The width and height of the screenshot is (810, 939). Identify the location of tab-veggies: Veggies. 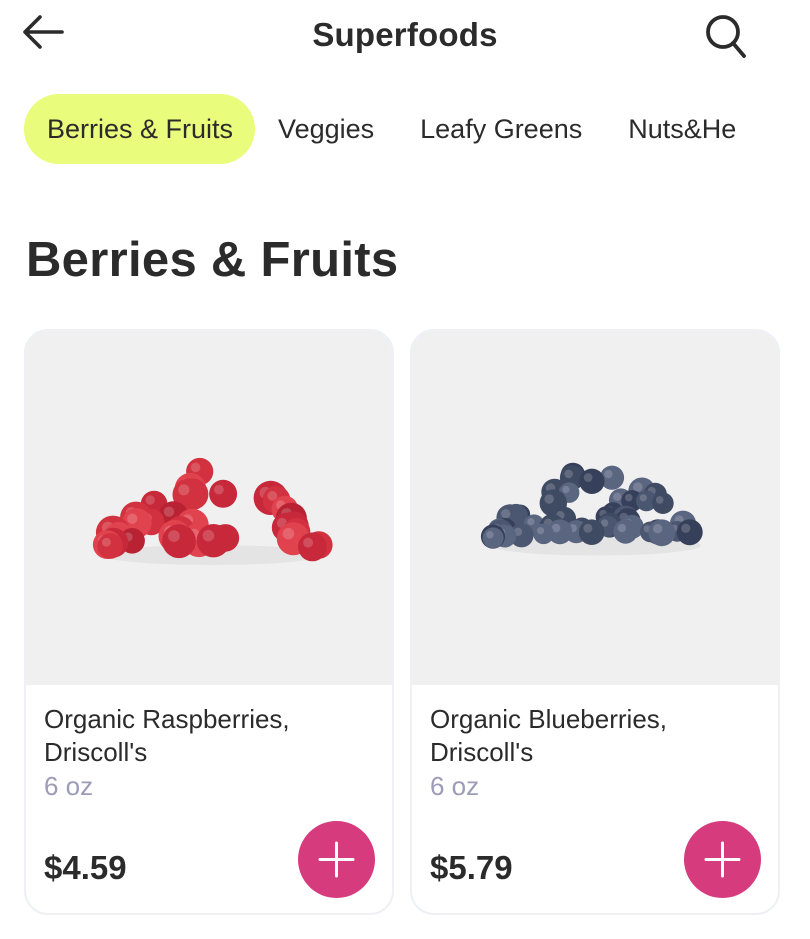
(326, 129).